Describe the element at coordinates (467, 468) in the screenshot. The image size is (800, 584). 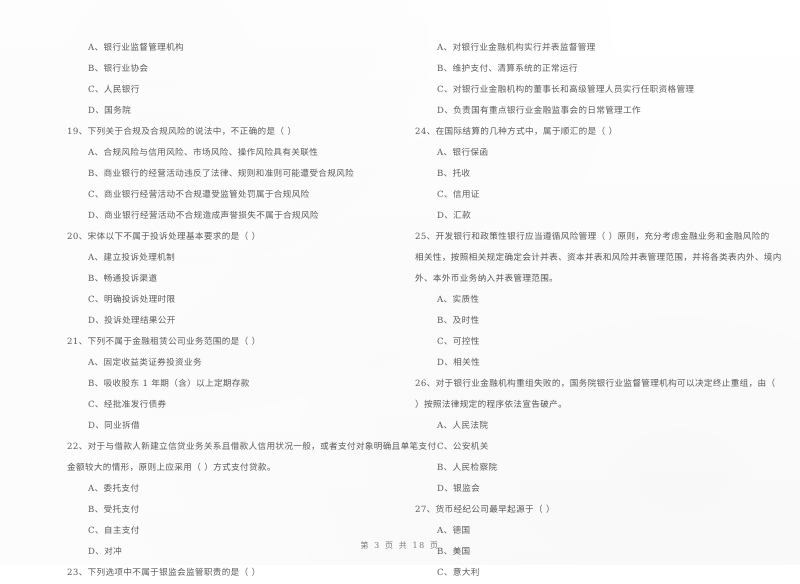
I see `answer-option: B、人民检察院` at that location.